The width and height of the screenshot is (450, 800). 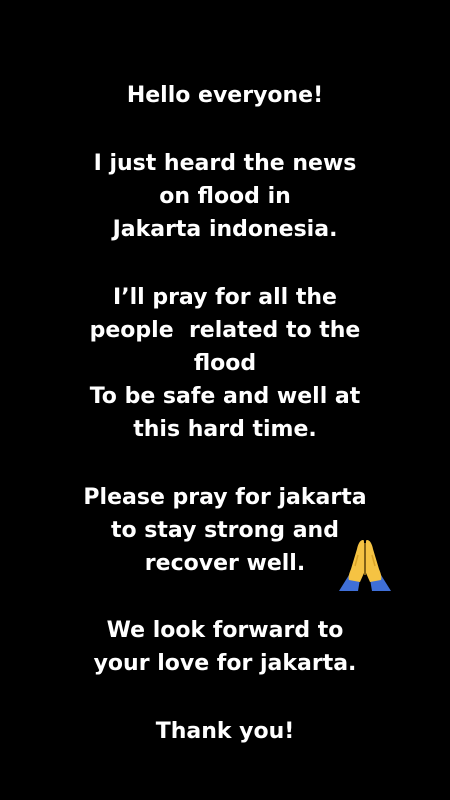 I want to click on folded-hands-icon, so click(x=365, y=565).